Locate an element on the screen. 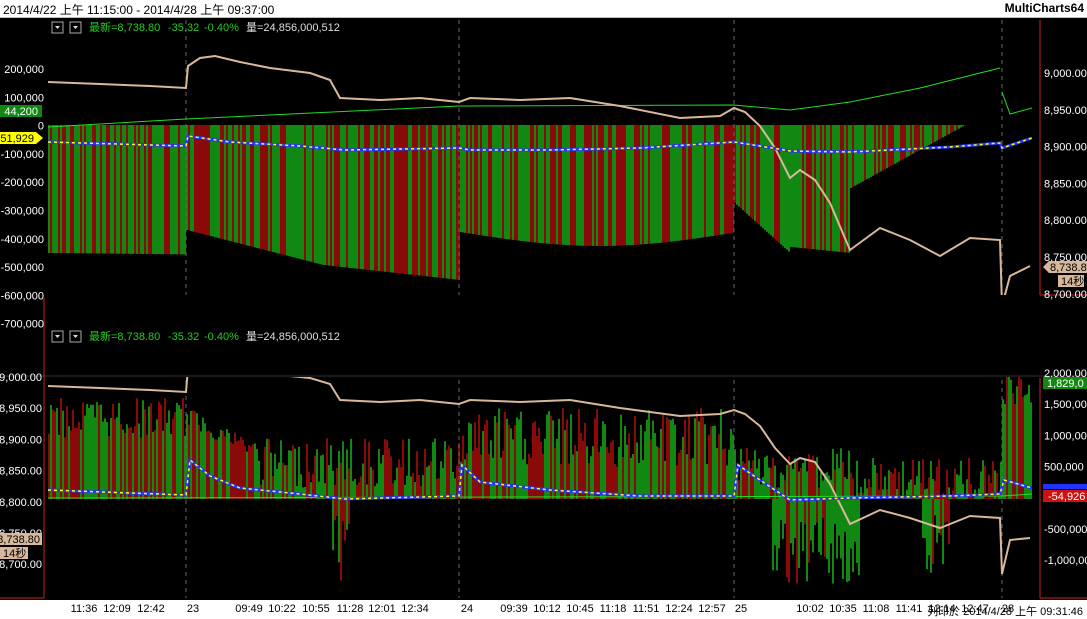 This screenshot has height=619, width=1087. time-tick-label: 11:51 is located at coordinates (646, 609).